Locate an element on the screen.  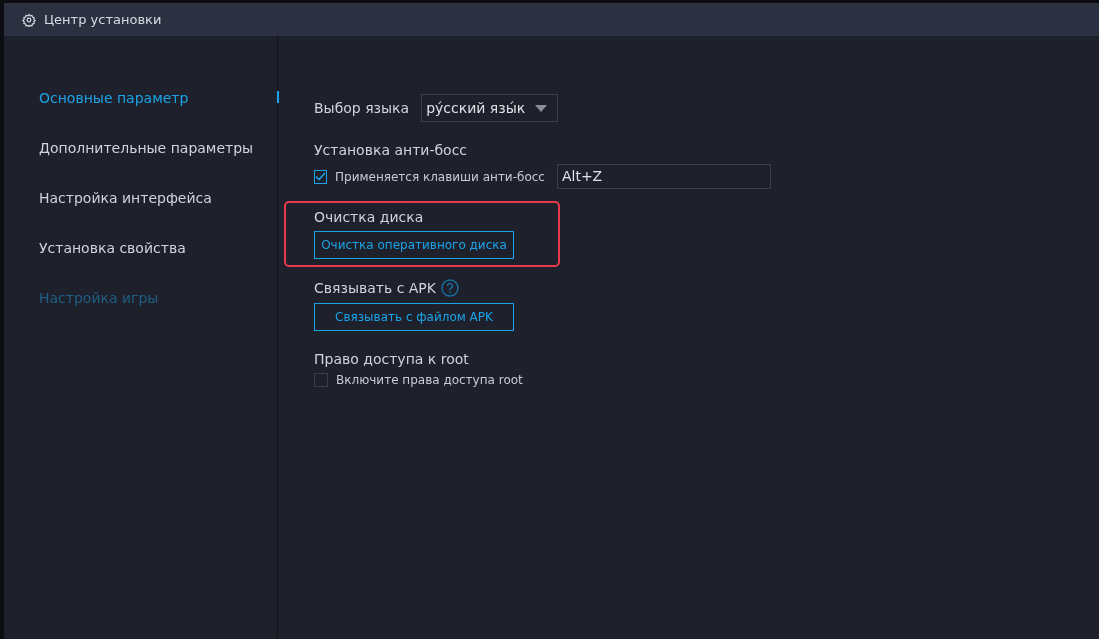
section-title: Очистка диска is located at coordinates (369, 217).